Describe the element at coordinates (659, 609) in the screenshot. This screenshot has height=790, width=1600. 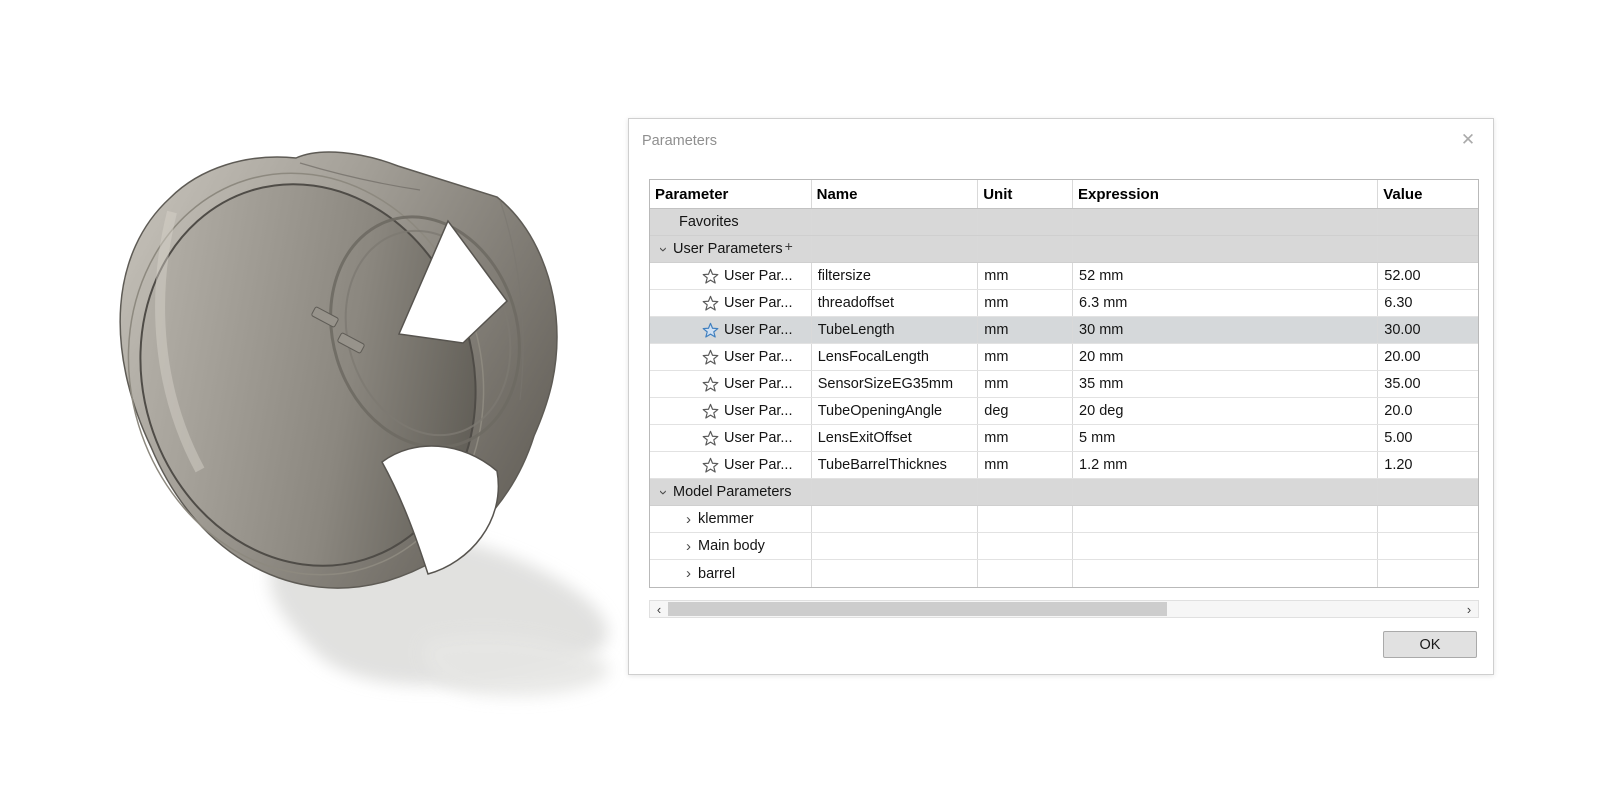
I see `scroll-left-icon: ‹` at that location.